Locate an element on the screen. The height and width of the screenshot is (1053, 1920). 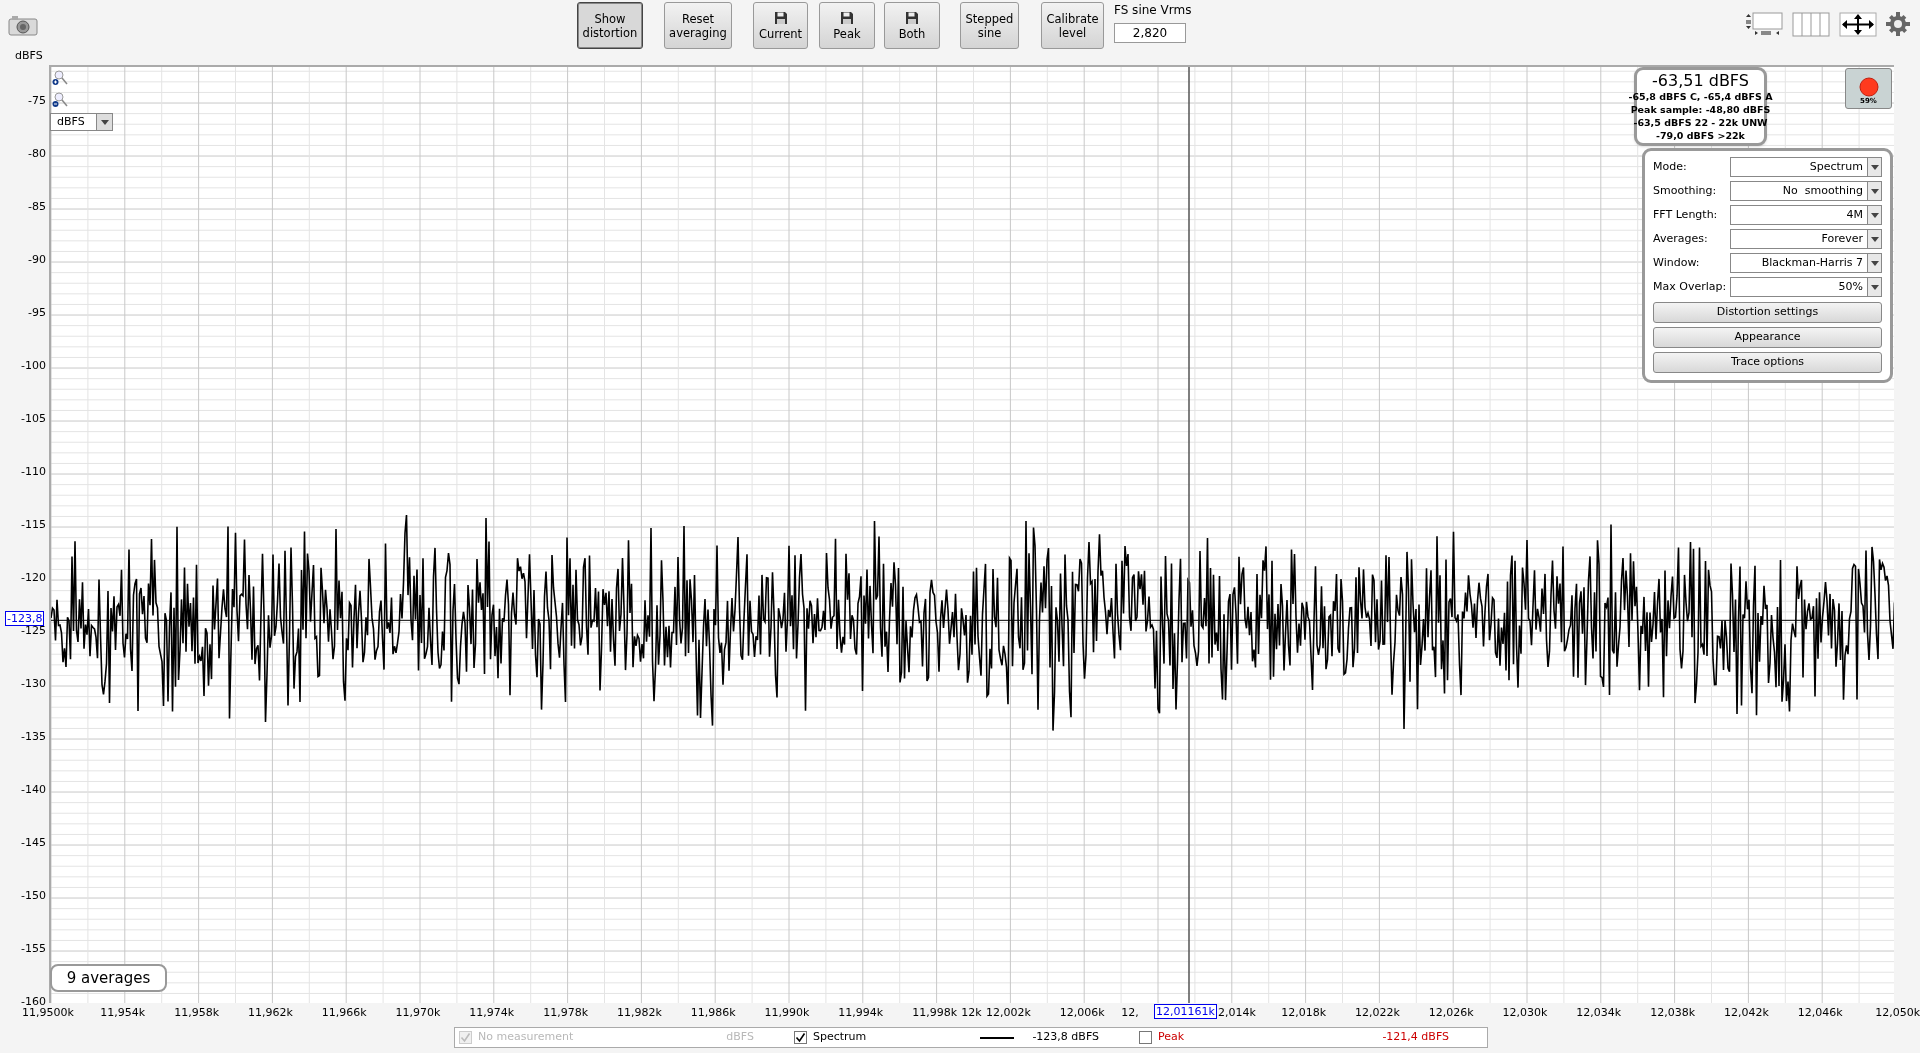
x-axis-label: 11,990k is located at coordinates (787, 1013).